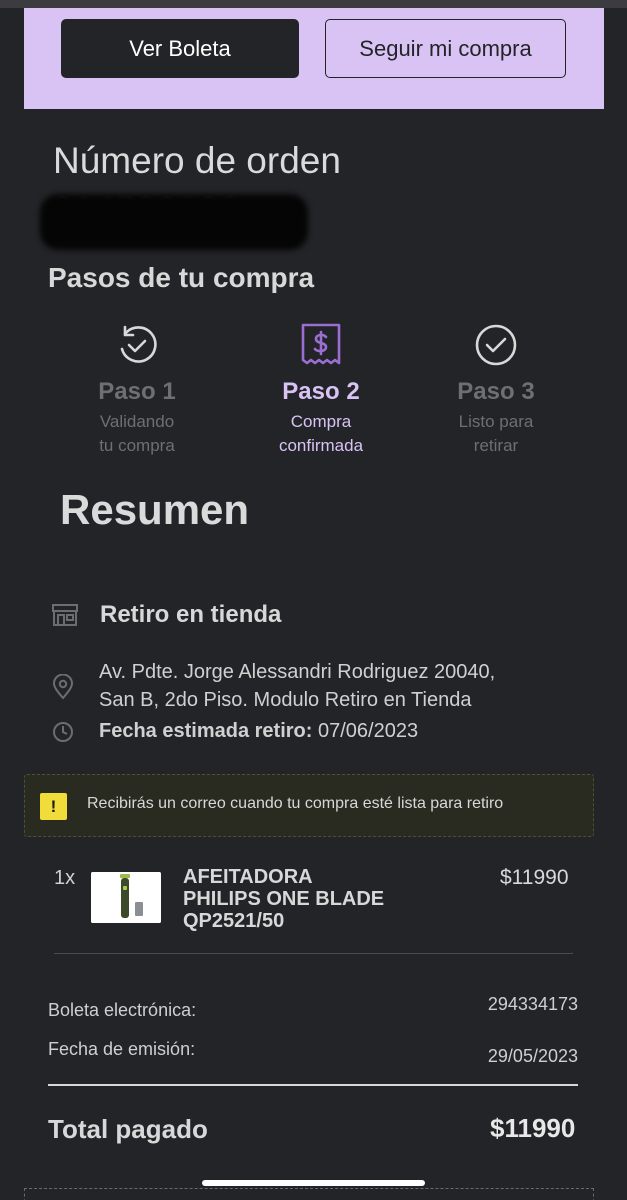 The height and width of the screenshot is (1200, 627). What do you see at coordinates (122, 1010) in the screenshot?
I see `receipt-number-label: Boleta electrónica:` at bounding box center [122, 1010].